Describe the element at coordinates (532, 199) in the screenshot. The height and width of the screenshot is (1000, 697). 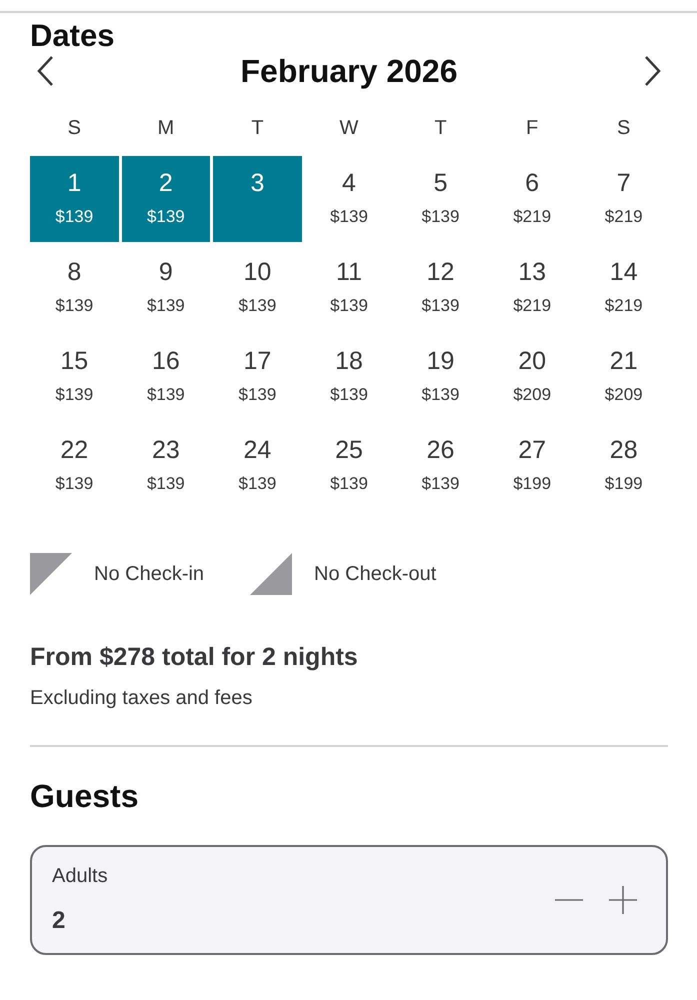
I see `calendar-day: 6 $219` at that location.